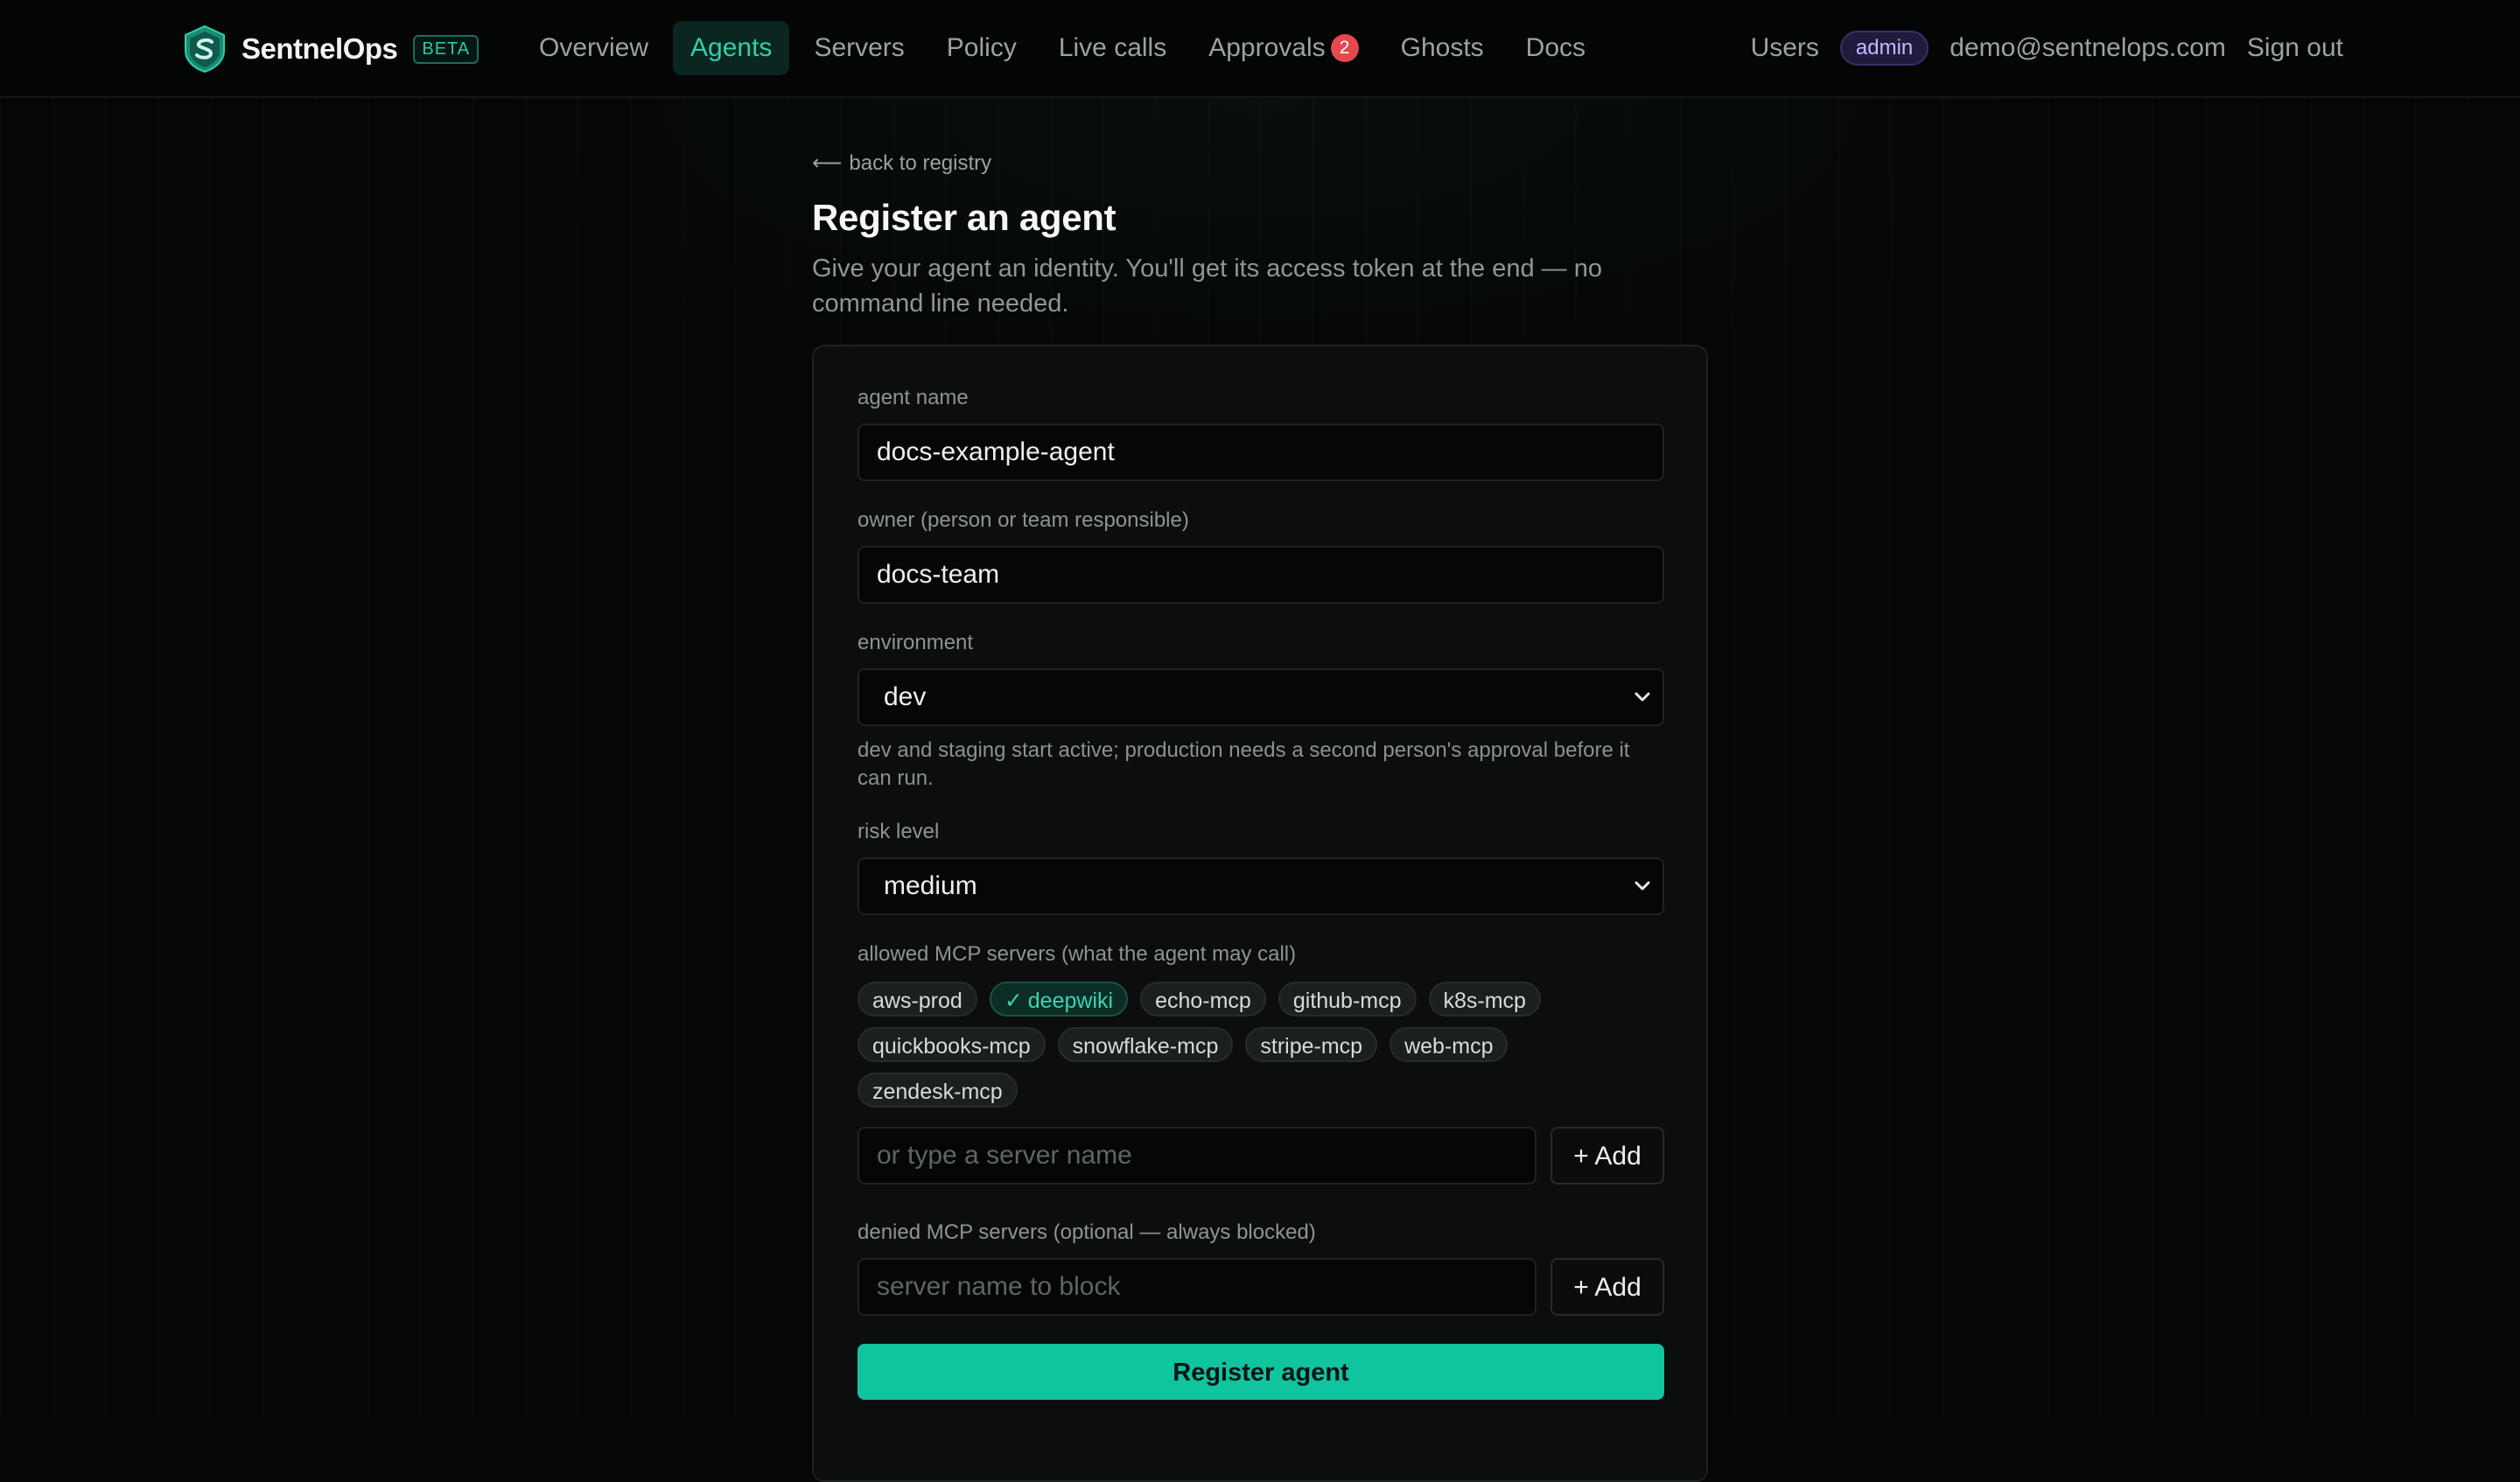  I want to click on nav-live-calls-label: Live calls, so click(1112, 47).